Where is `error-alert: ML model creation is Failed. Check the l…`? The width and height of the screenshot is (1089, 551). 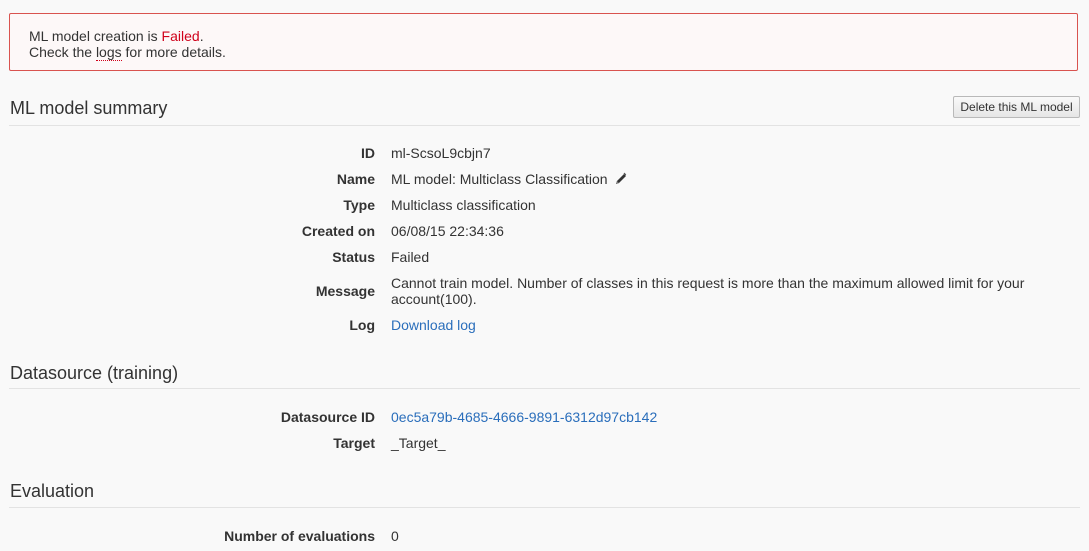 error-alert: ML model creation is Failed. Check the l… is located at coordinates (543, 42).